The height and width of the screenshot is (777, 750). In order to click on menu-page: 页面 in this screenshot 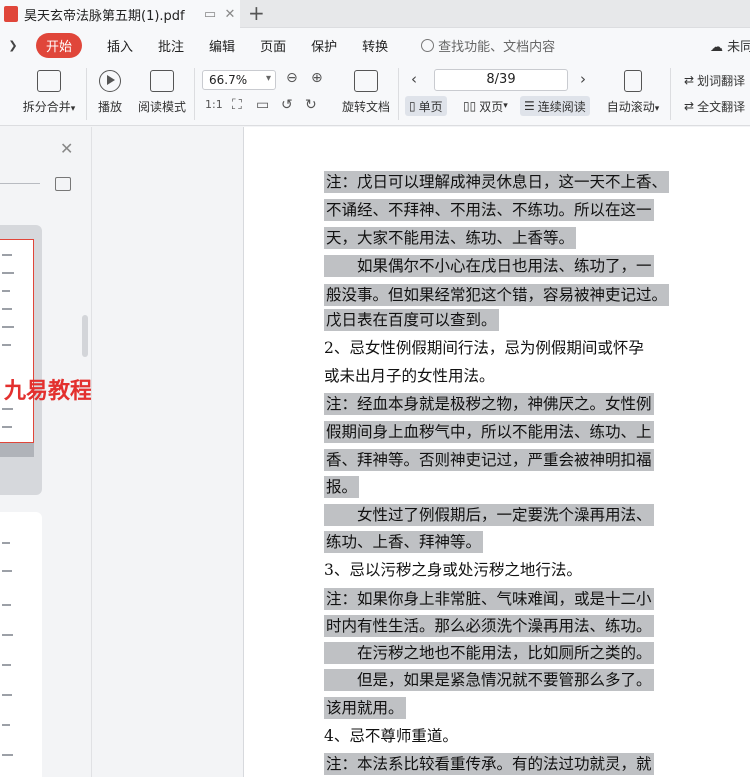, I will do `click(273, 45)`.